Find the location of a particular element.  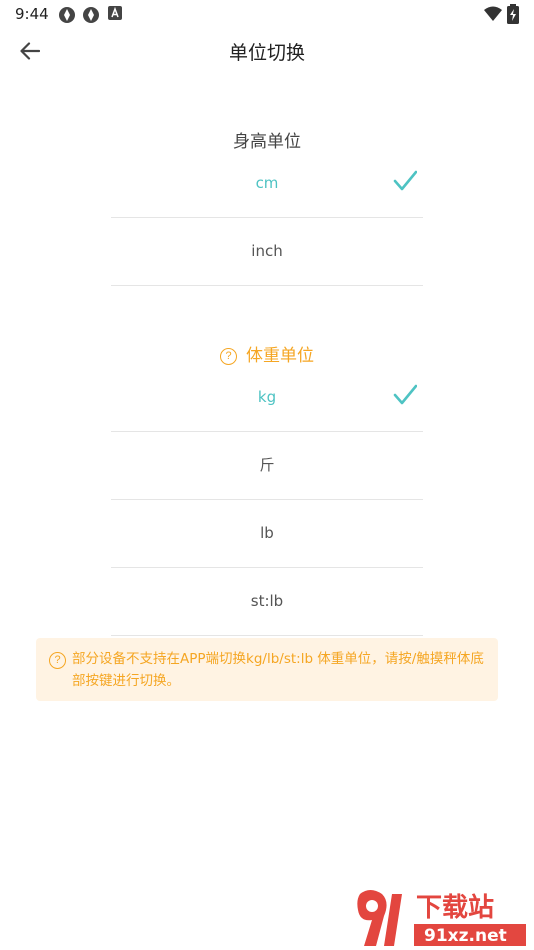

option-label: cm is located at coordinates (267, 183).